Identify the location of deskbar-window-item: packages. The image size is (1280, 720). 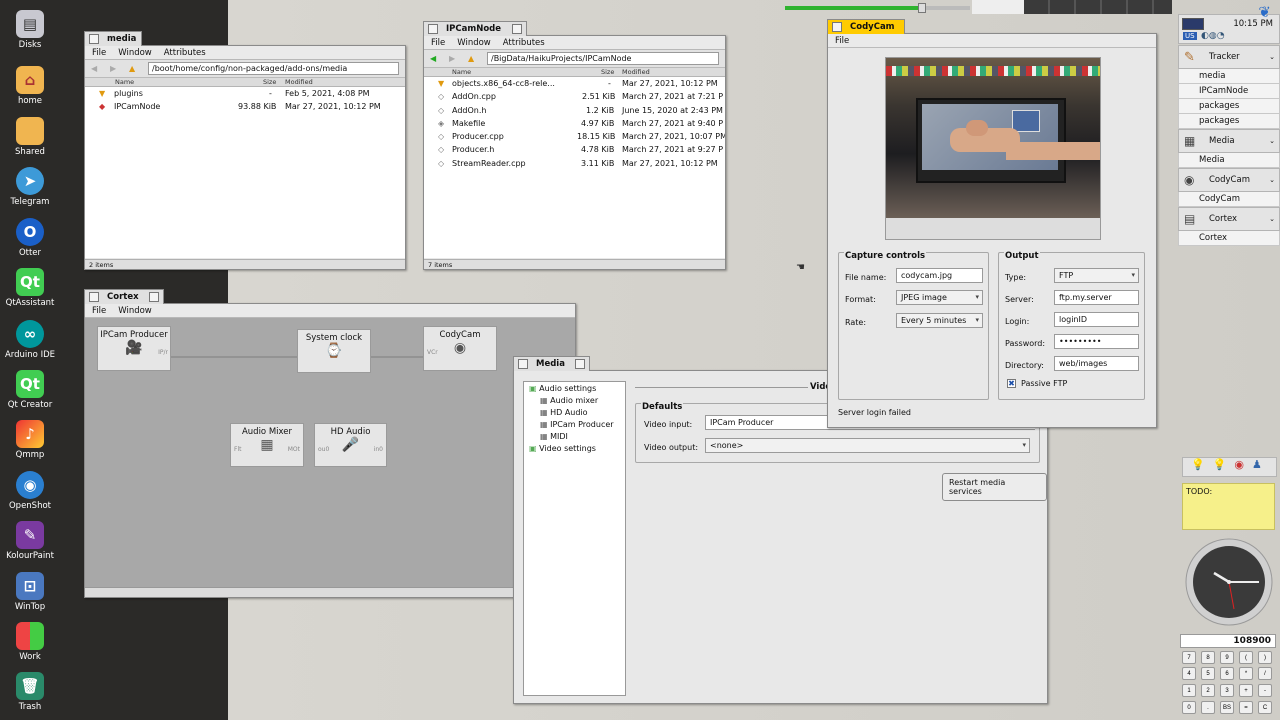
(1229, 121).